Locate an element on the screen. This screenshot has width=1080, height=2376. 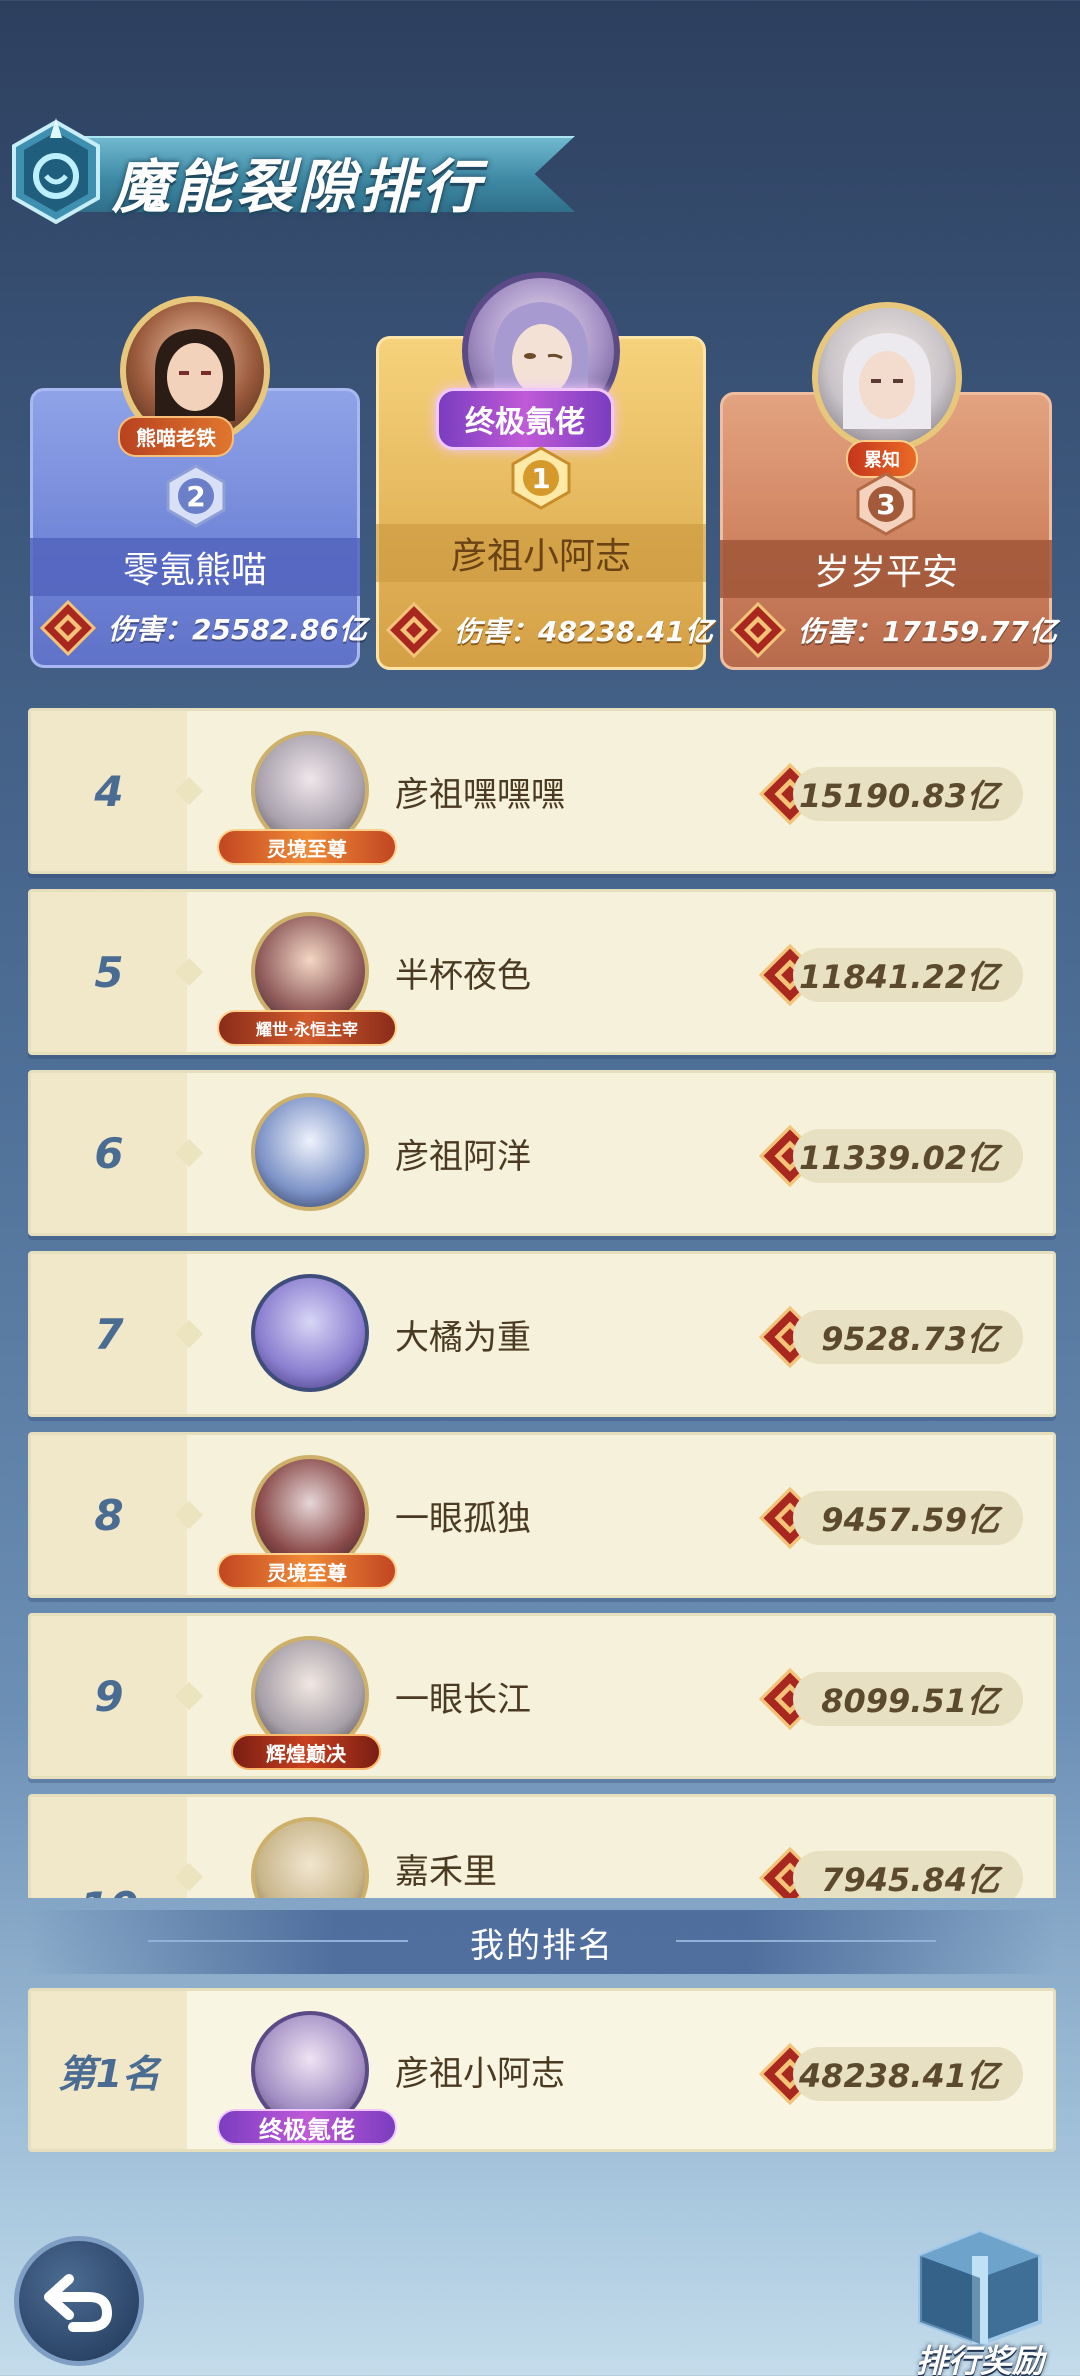
rank-reward-button: 排行奖励 is located at coordinates (980, 2301).